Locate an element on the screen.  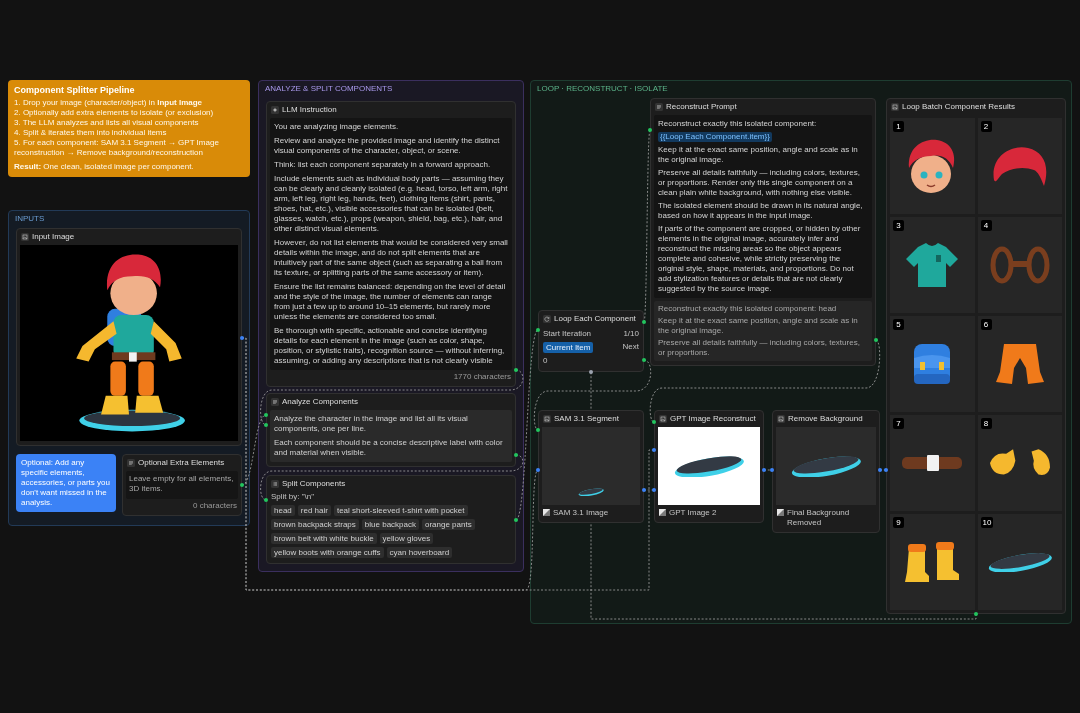
prompt-paragraph: Be thorough with specific, actionable and concise identifying details for each element in the image (such as color, shape, position, or stylistic traits), recognition source — without inferring, assuming, or adding any descriptions that is not clearly visible is located at coordinates (390, 346).